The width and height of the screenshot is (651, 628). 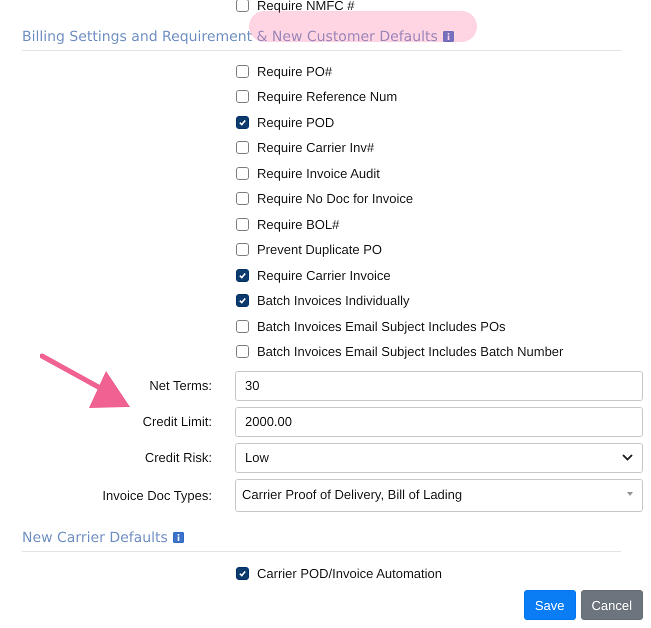 What do you see at coordinates (294, 71) in the screenshot?
I see `checkbox-label: Require PO#` at bounding box center [294, 71].